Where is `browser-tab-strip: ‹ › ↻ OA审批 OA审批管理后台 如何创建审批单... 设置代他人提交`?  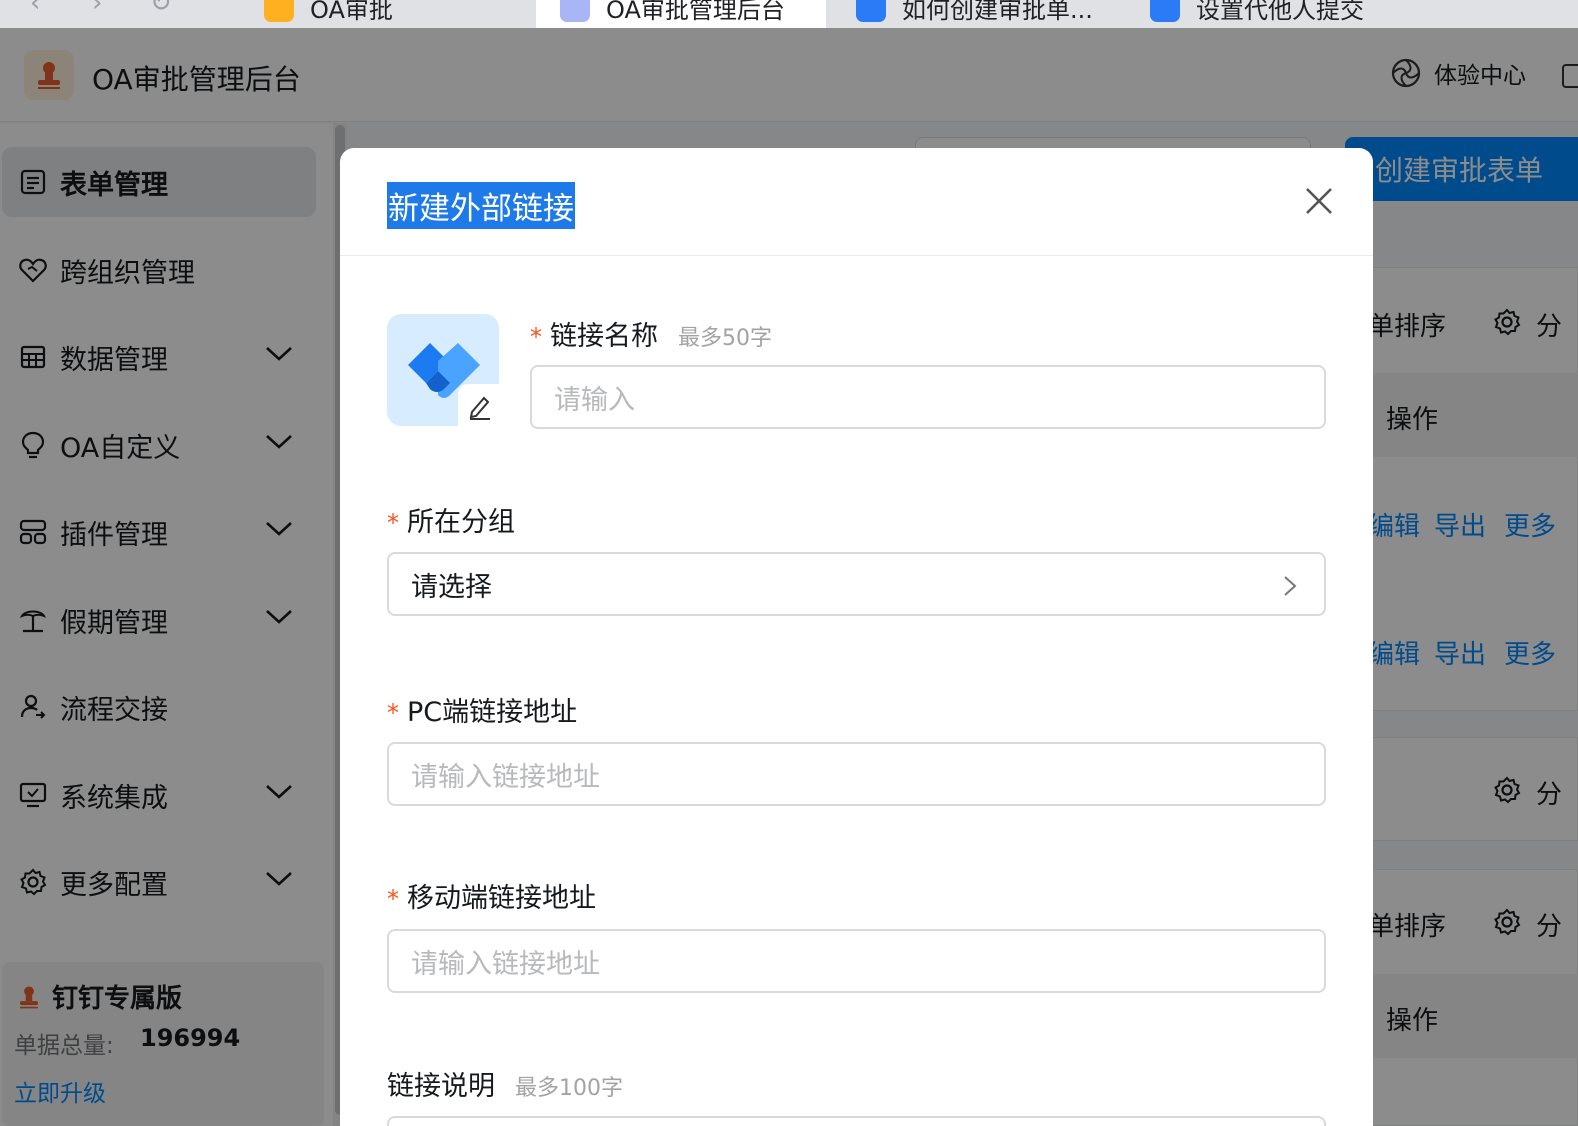 browser-tab-strip: ‹ › ↻ OA审批 OA审批管理后台 如何创建审批单... 设置代他人提交 is located at coordinates (789, 14).